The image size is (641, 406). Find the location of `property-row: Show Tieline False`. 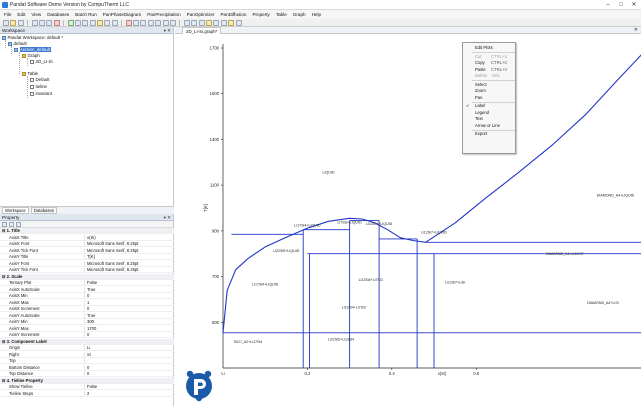

property-row: Show Tieline False is located at coordinates (87, 387).